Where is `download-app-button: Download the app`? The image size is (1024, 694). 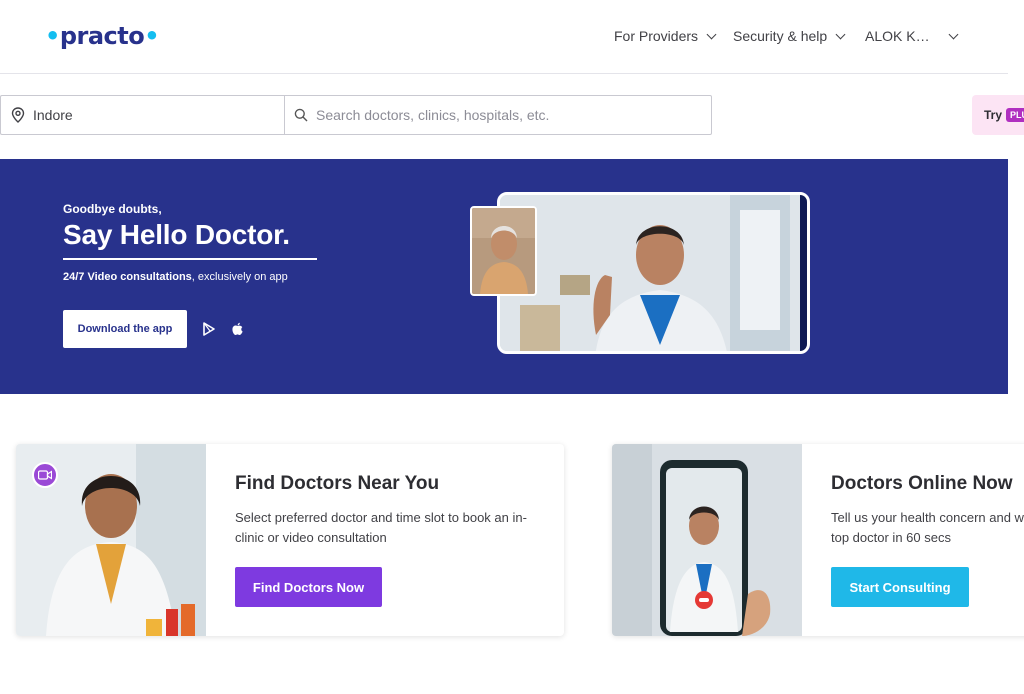 download-app-button: Download the app is located at coordinates (125, 329).